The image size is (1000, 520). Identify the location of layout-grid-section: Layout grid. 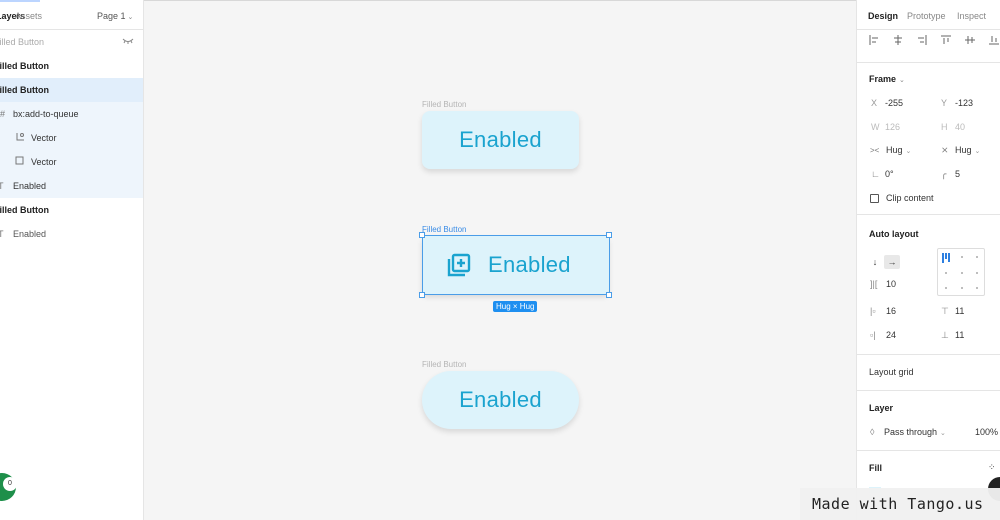
(928, 372).